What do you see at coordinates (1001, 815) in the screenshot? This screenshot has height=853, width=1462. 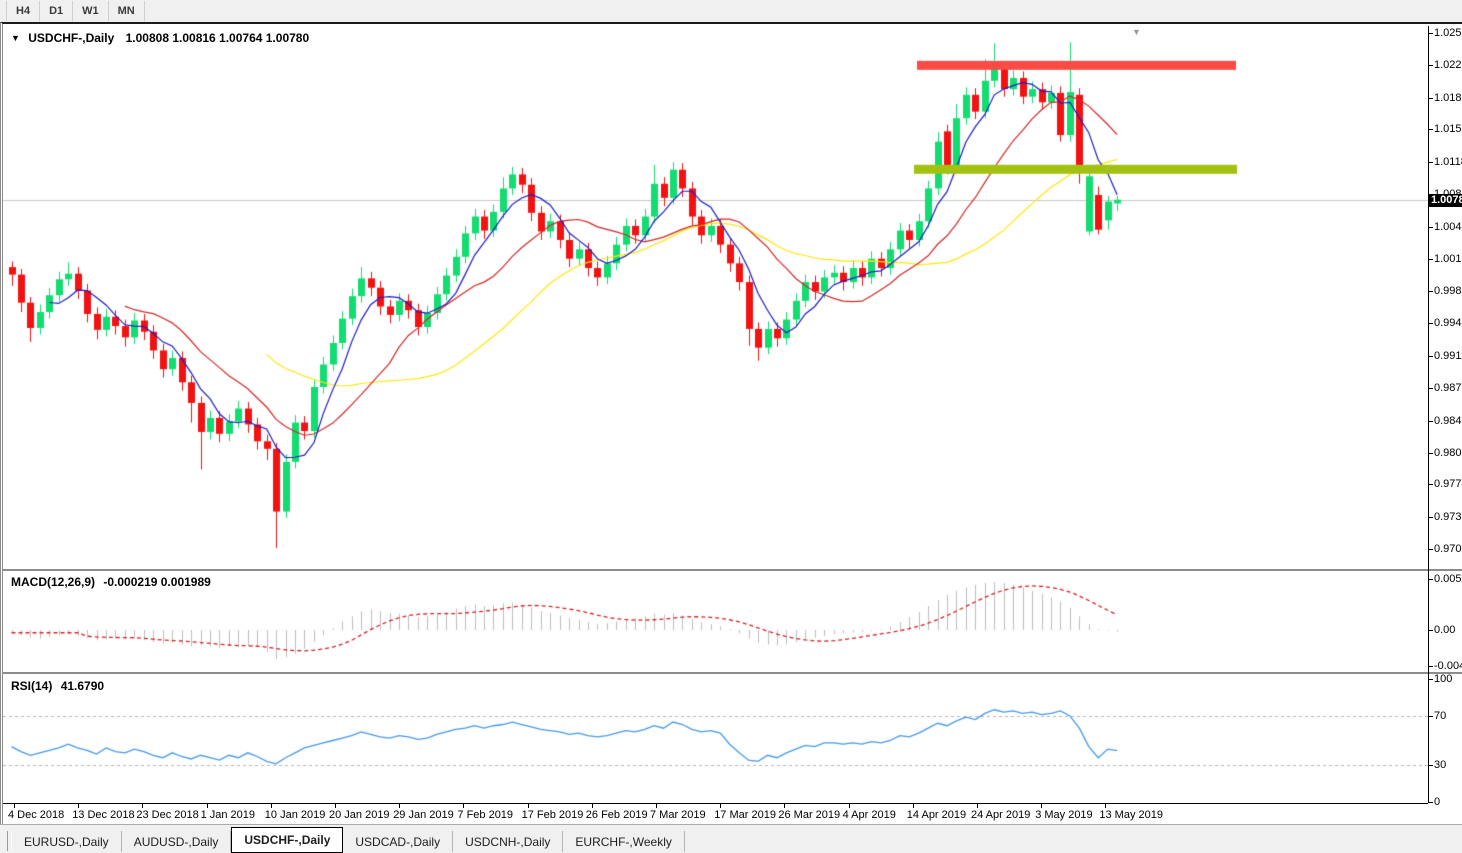 I see `date-axis-label: 24 Apr 2019` at bounding box center [1001, 815].